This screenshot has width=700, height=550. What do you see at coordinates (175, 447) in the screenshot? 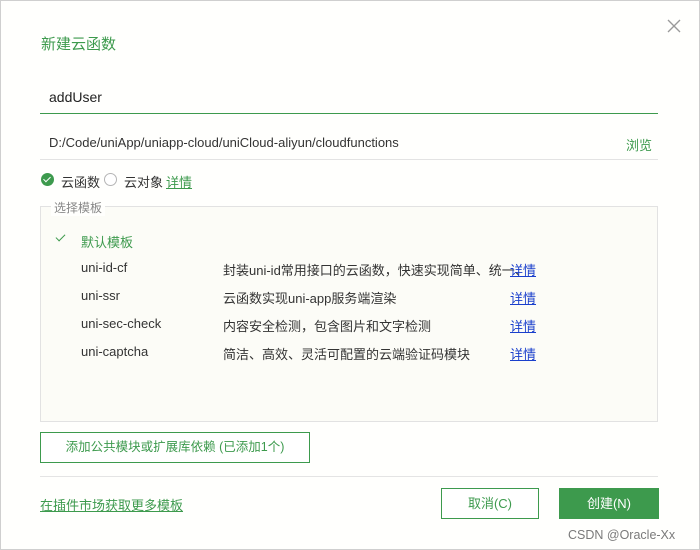
I see `add-module-button: 添加公共模块或扩展库依赖 (已添加1个)` at bounding box center [175, 447].